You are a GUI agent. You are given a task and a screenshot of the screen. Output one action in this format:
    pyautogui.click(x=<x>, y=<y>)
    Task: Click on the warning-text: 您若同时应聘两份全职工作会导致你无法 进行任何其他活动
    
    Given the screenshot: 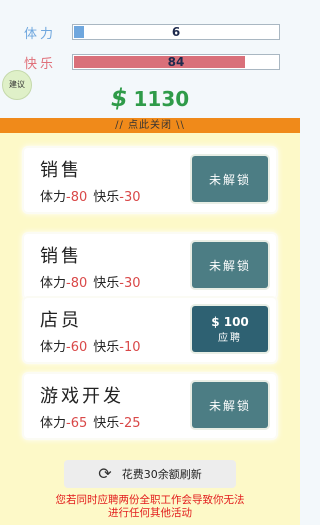 What is the action you would take?
    pyautogui.click(x=150, y=507)
    